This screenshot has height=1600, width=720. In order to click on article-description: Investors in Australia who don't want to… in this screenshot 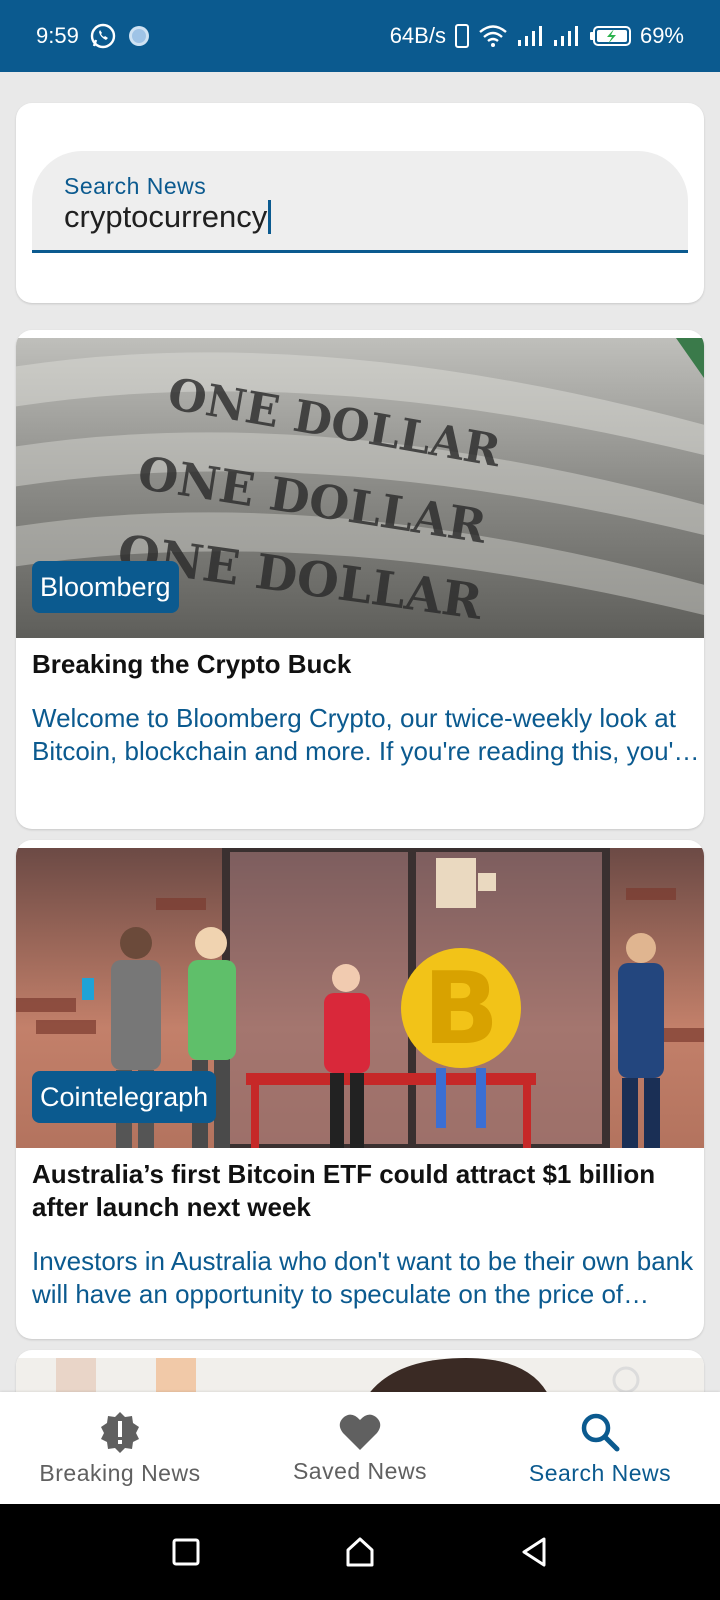, I will do `click(363, 1277)`.